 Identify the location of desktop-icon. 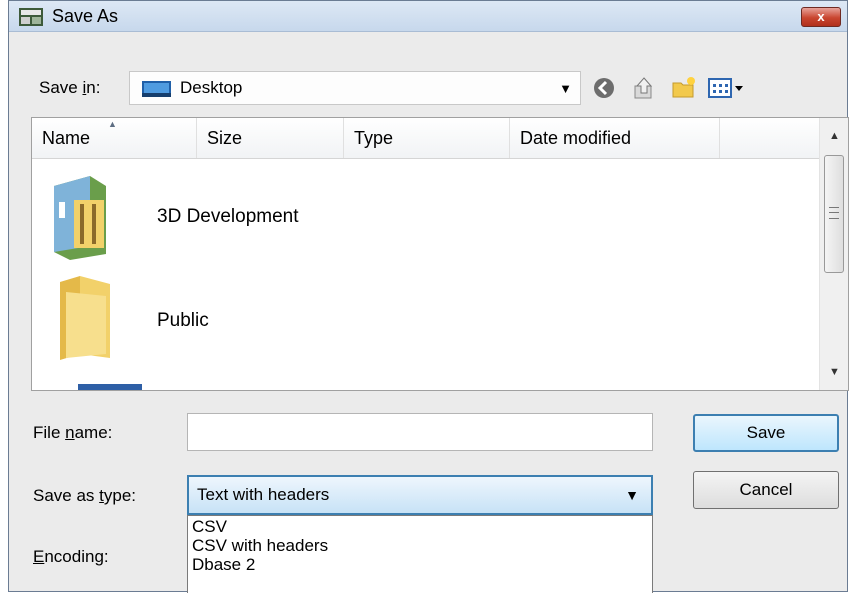
(156, 89).